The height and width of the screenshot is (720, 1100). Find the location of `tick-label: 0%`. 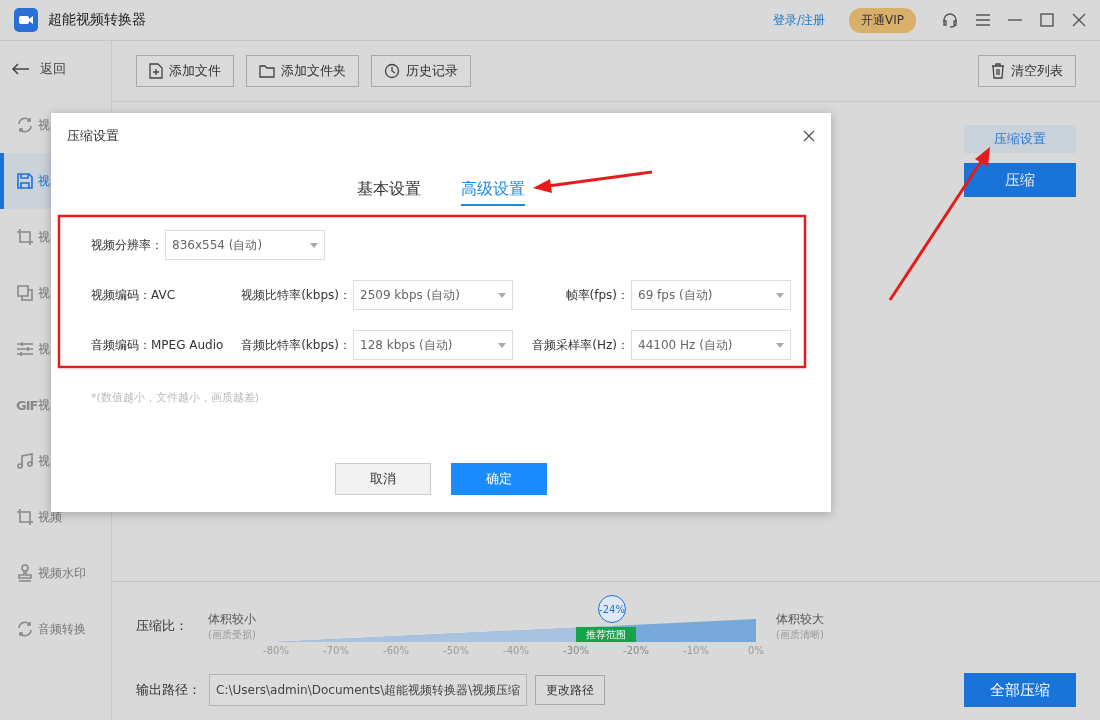

tick-label: 0% is located at coordinates (756, 650).